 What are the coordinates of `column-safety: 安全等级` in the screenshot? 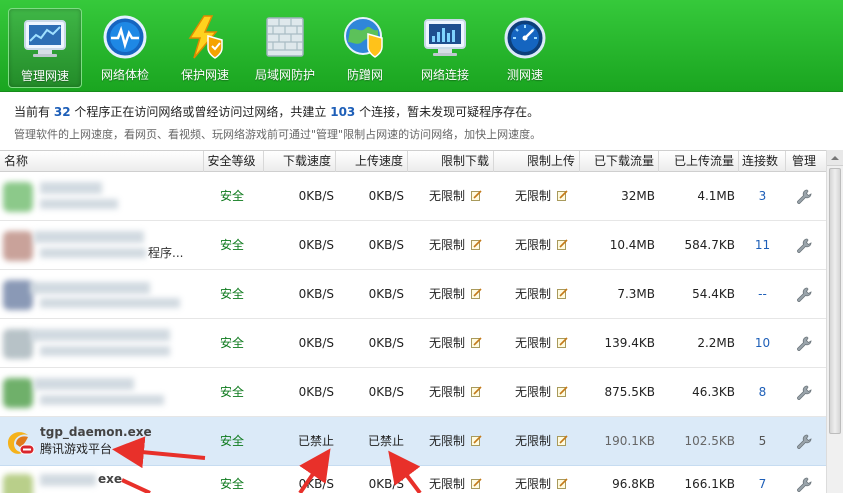 It's located at (234, 161).